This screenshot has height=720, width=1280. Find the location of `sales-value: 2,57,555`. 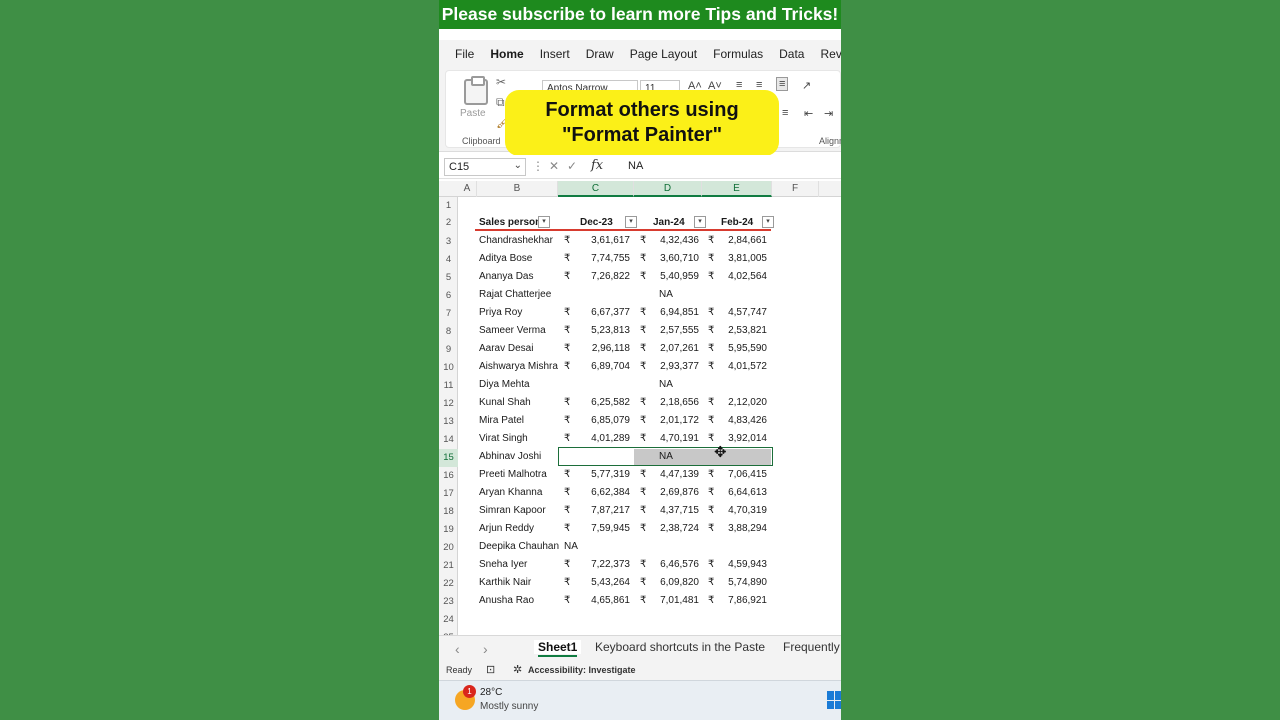

sales-value: 2,57,555 is located at coordinates (679, 330).